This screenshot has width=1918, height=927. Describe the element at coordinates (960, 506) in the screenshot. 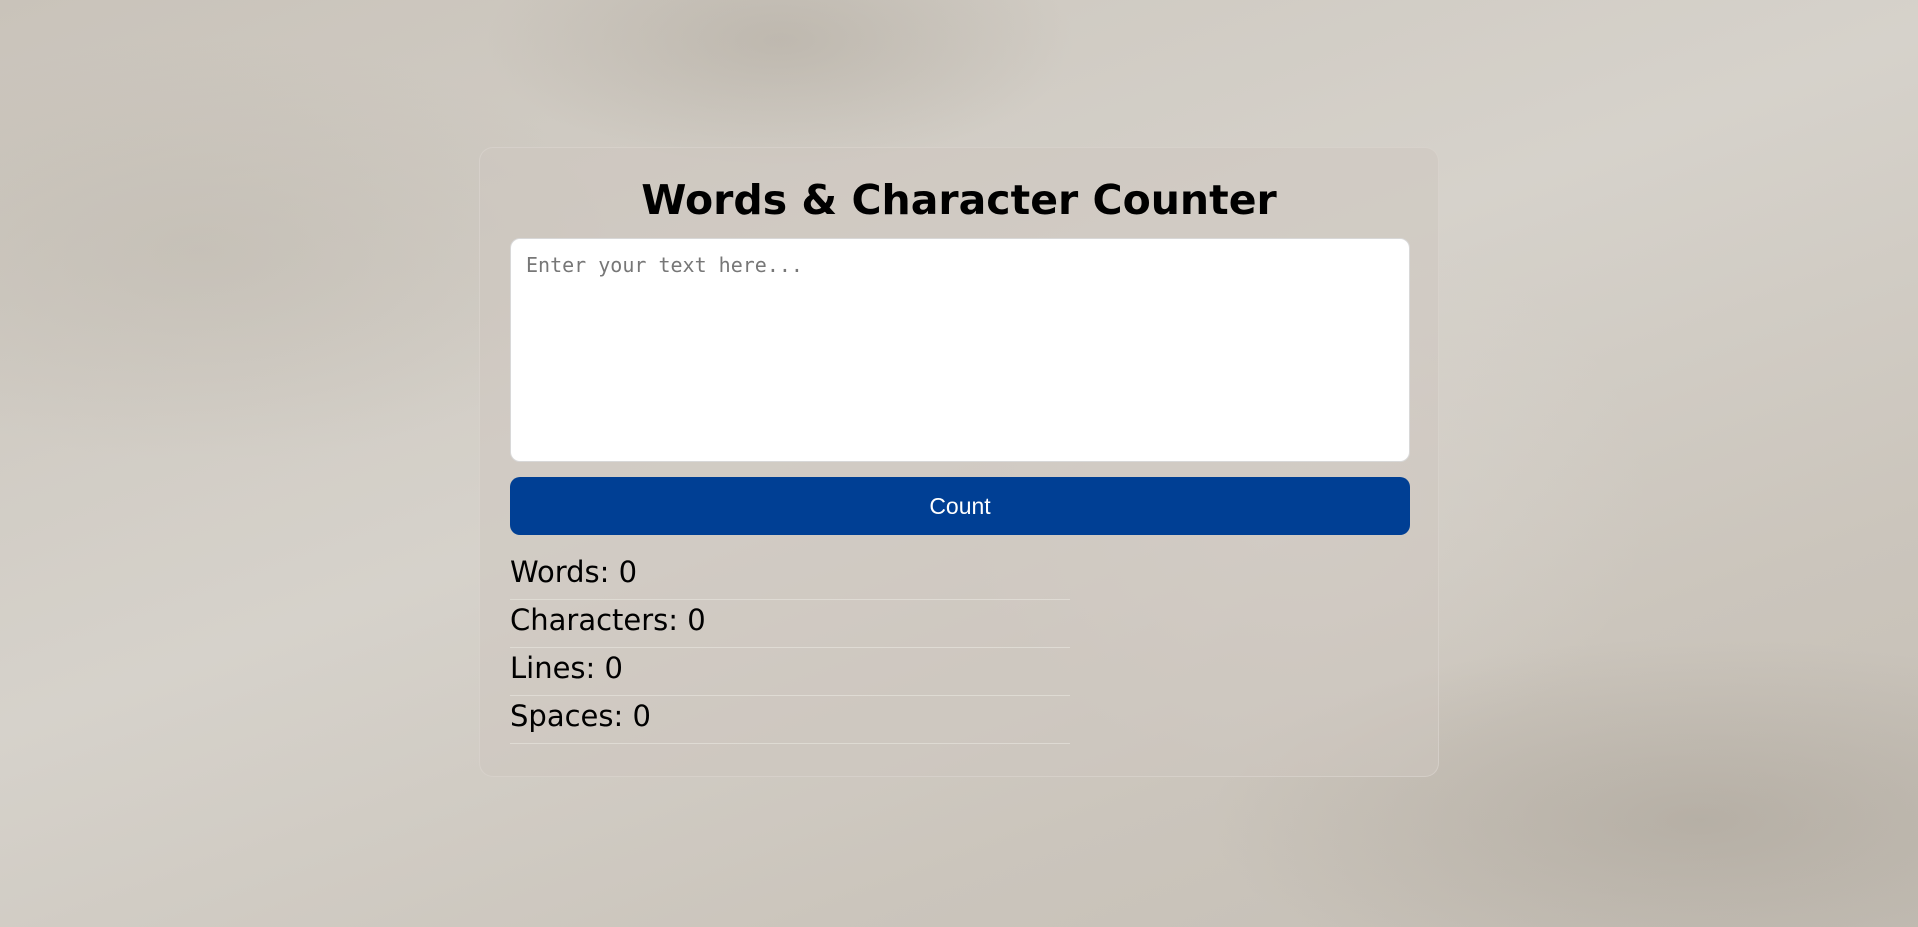

I see `count-button: Count` at that location.